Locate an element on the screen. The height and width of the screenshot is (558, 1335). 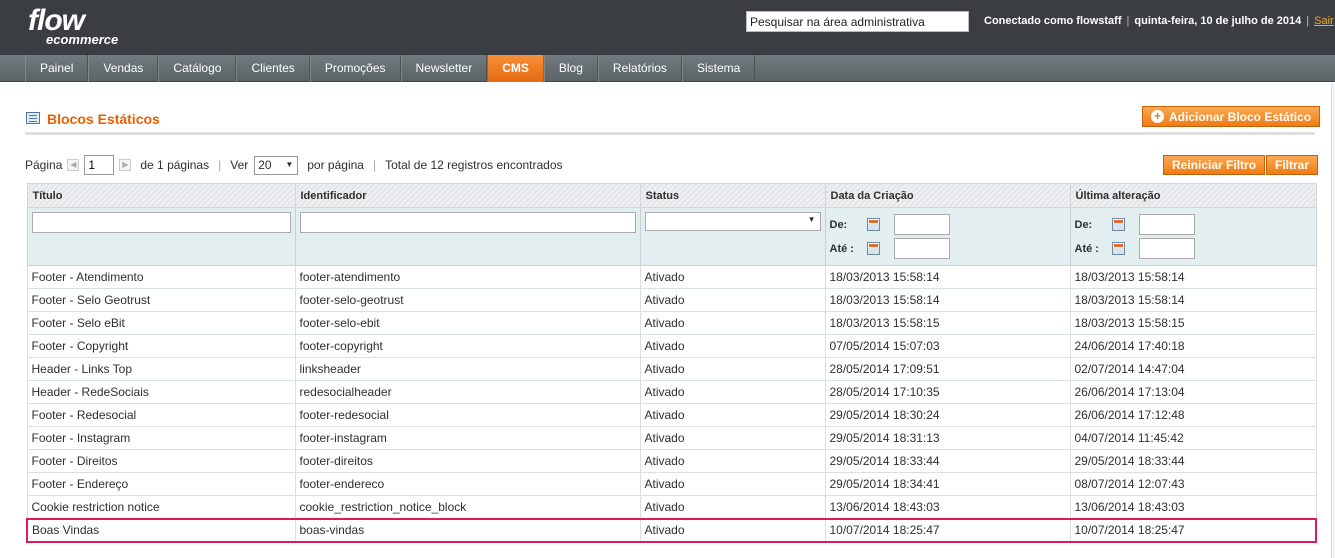
cell-created: 07/05/2014 15:07:03 is located at coordinates (947, 346).